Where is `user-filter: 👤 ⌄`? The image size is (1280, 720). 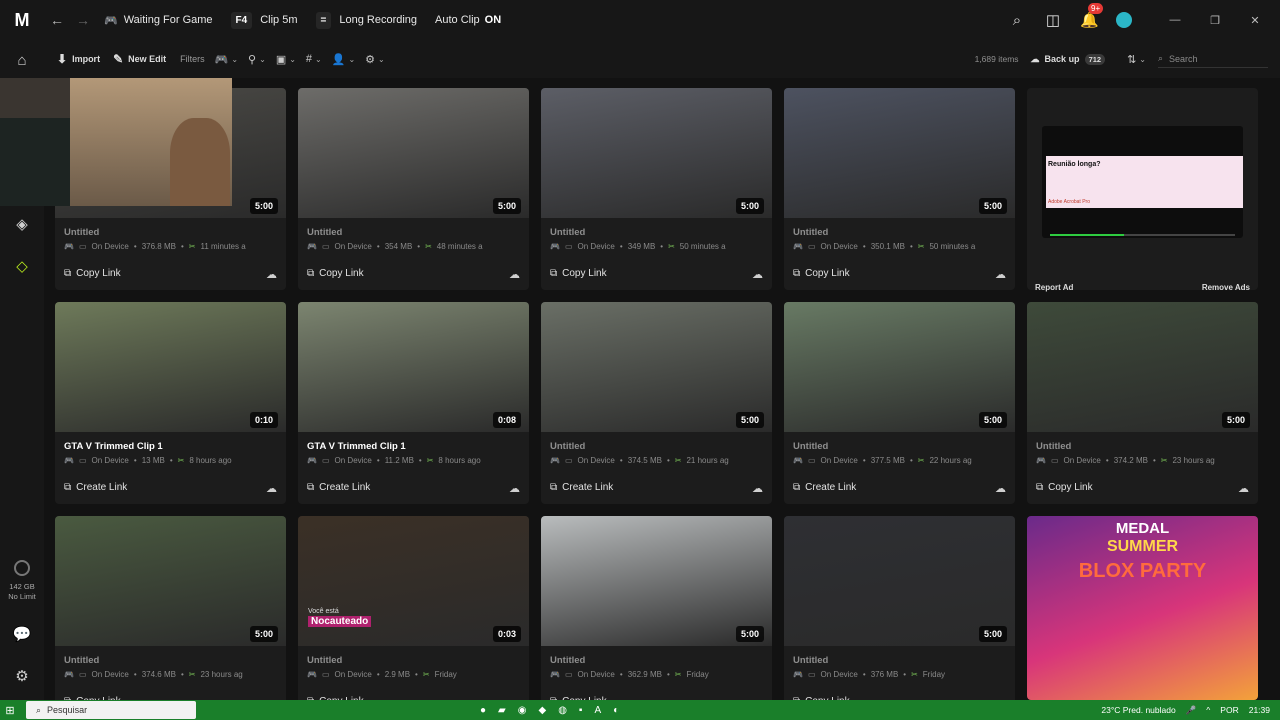 user-filter: 👤 ⌄ is located at coordinates (343, 59).